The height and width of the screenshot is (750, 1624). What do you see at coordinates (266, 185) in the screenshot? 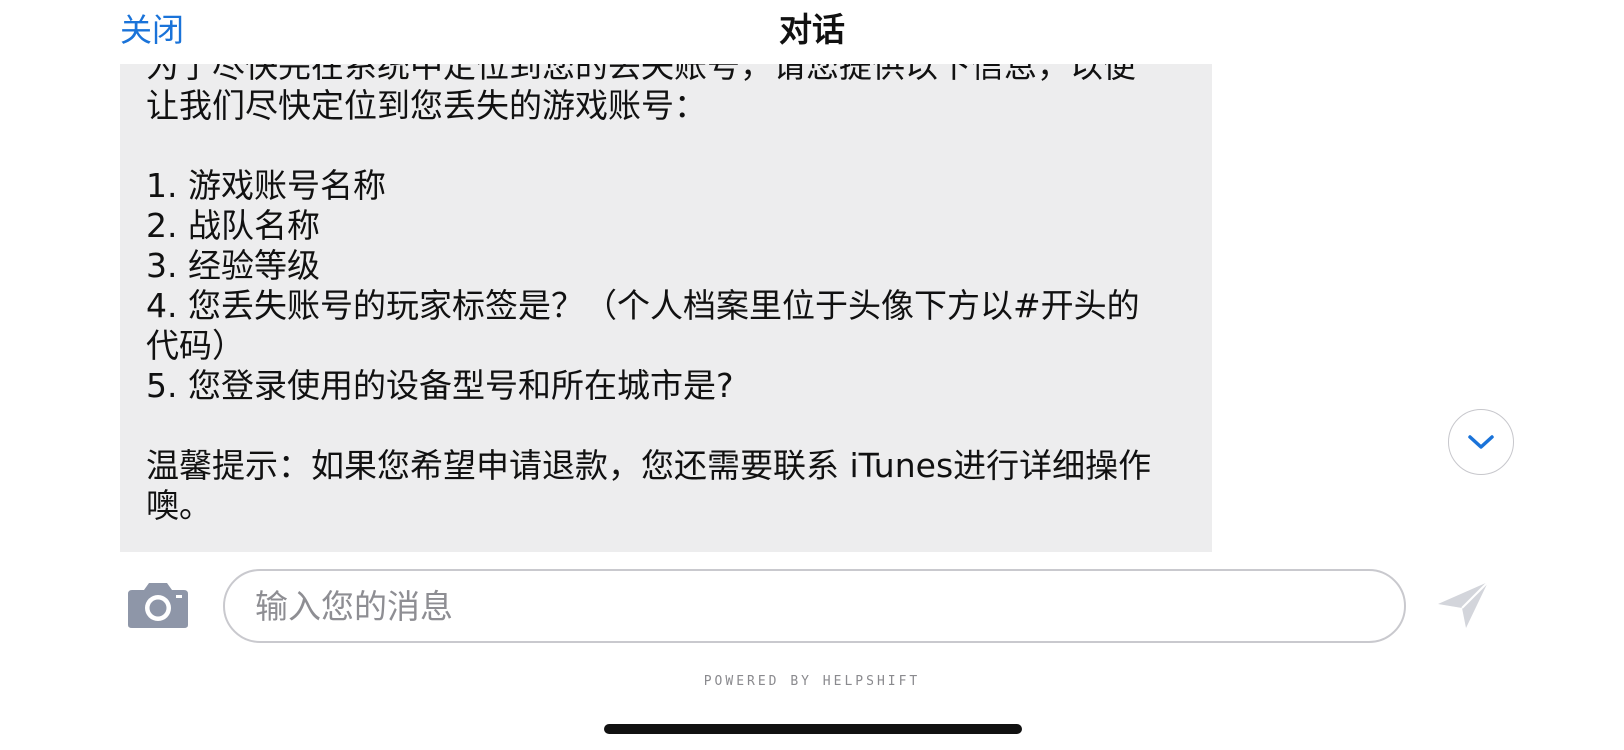
I see `message-line: 1. 游戏账号名称` at bounding box center [266, 185].